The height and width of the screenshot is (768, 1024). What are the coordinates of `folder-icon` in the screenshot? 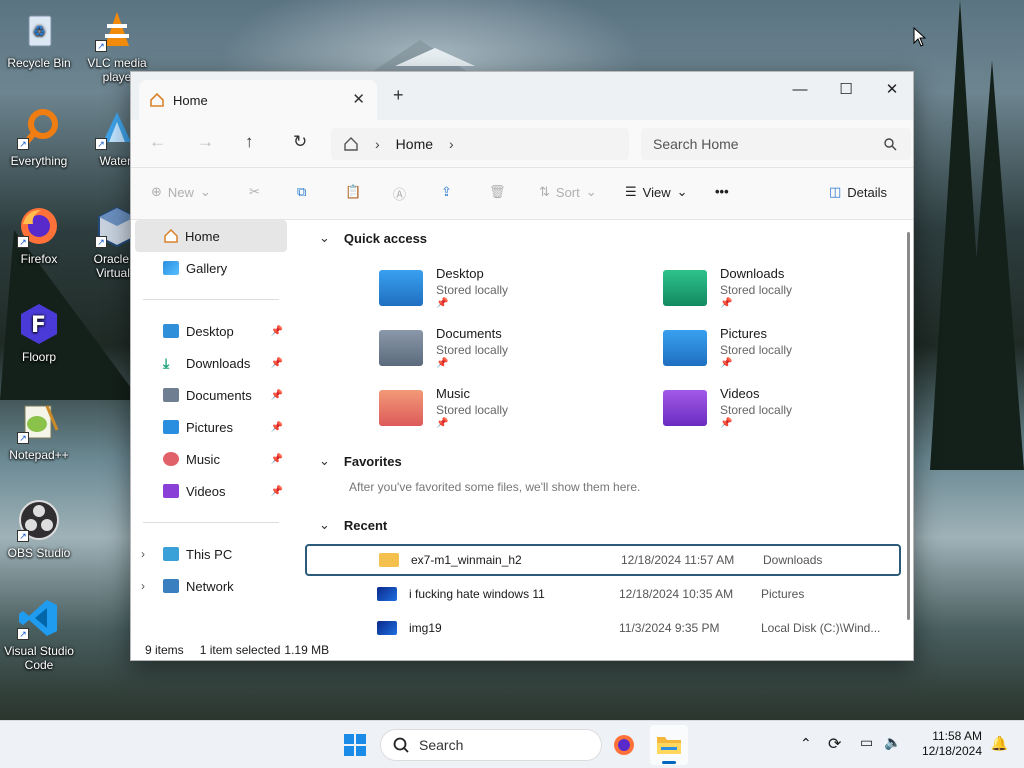 It's located at (669, 745).